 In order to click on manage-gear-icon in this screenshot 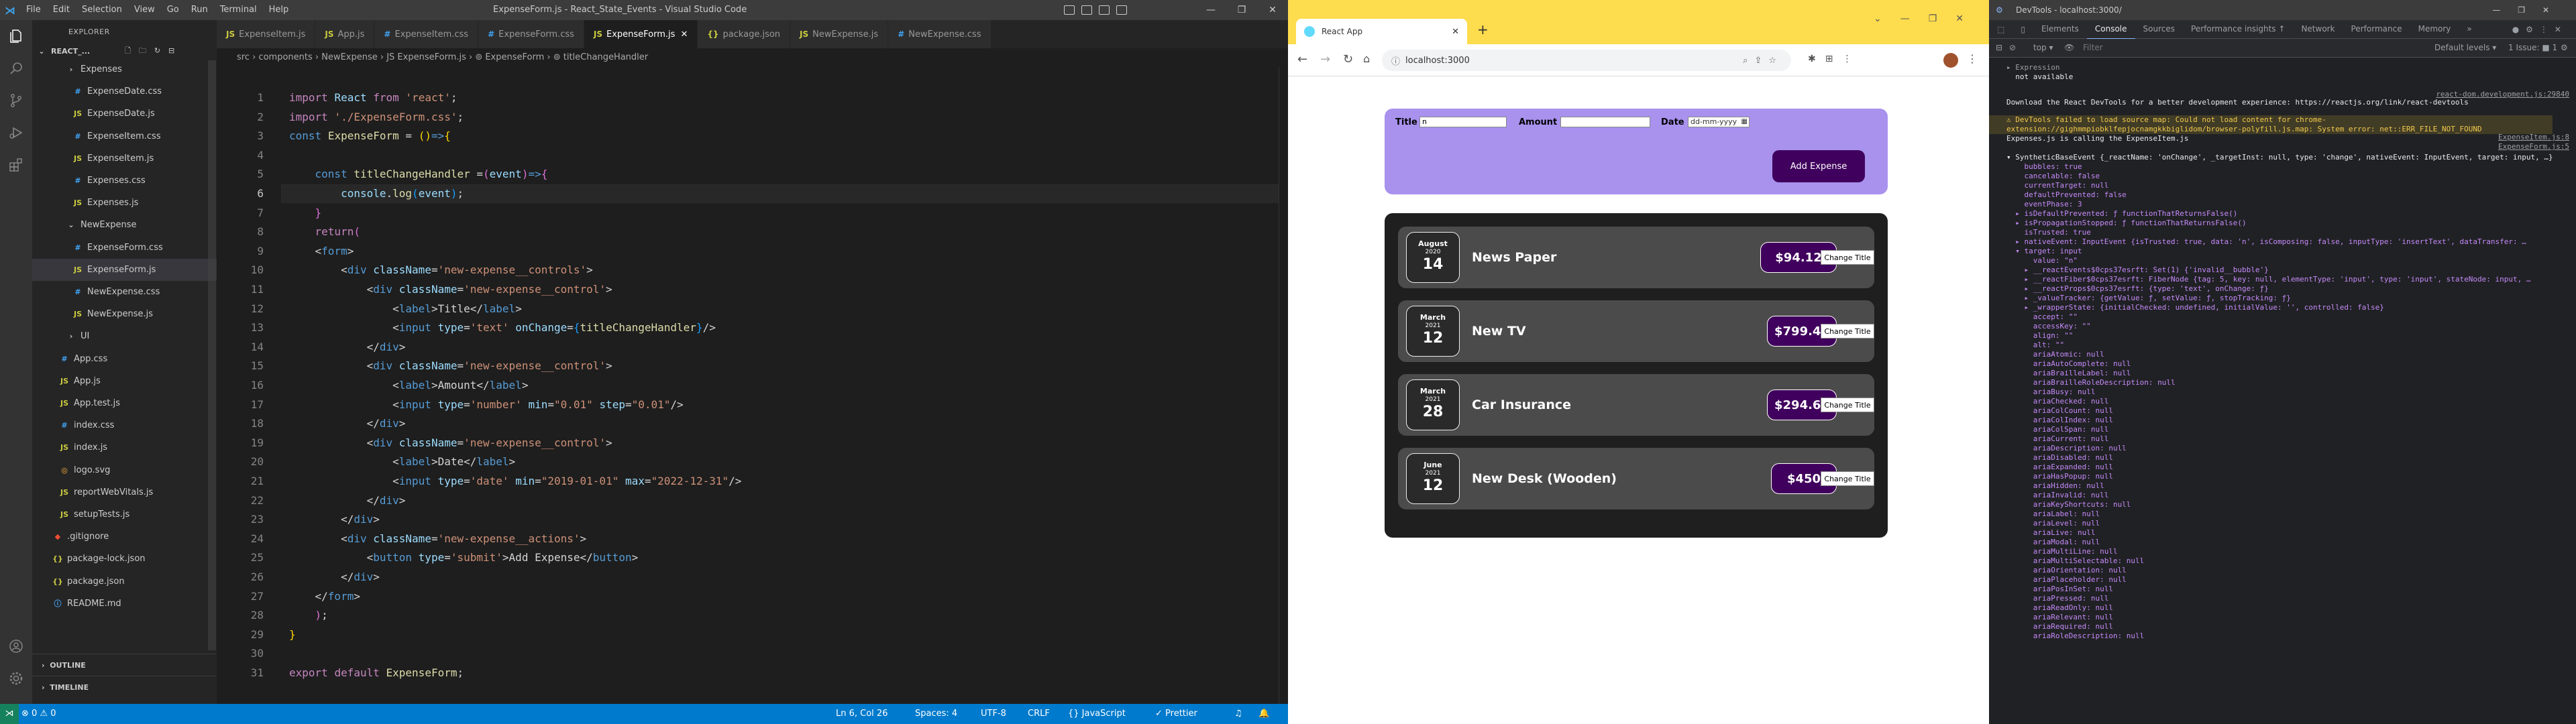, I will do `click(16, 678)`.